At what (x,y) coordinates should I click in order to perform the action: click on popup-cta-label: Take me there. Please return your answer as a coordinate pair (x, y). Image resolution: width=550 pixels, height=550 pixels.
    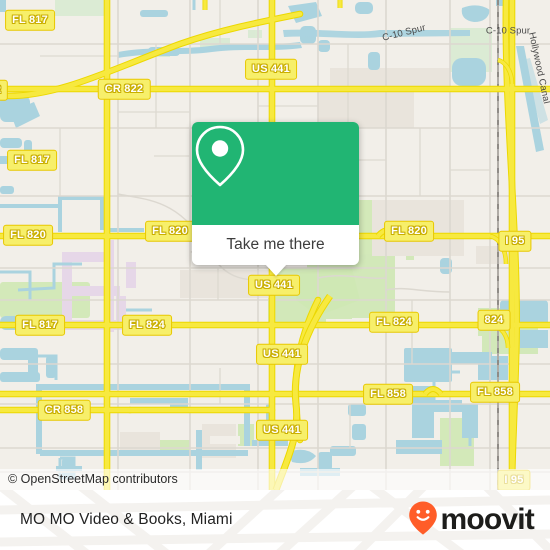
    Looking at the image, I should click on (275, 244).